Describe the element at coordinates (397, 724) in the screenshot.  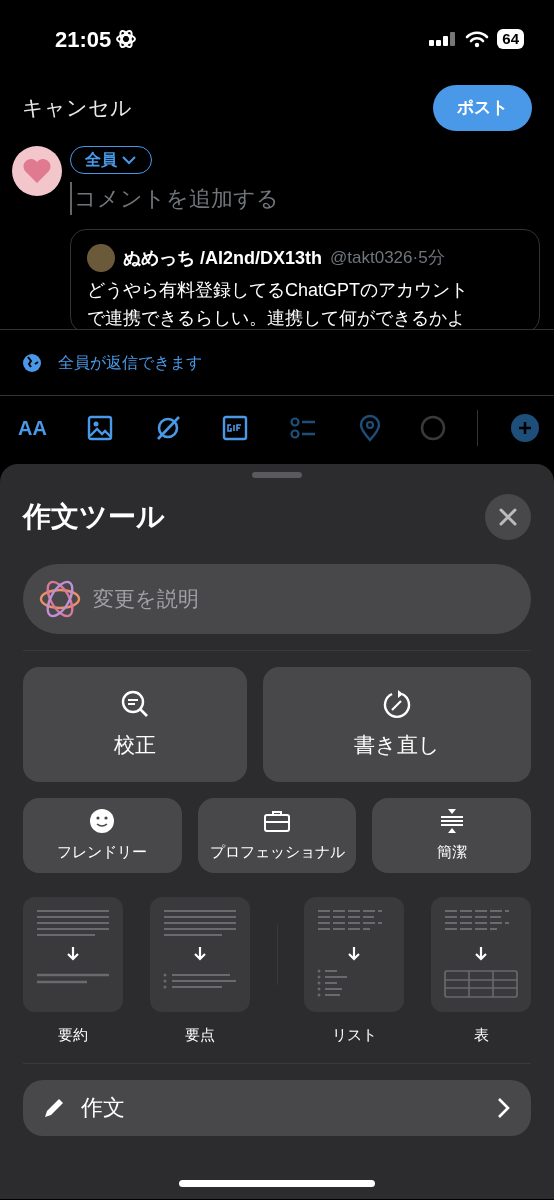
I see `rewrite-button: 書き直し` at that location.